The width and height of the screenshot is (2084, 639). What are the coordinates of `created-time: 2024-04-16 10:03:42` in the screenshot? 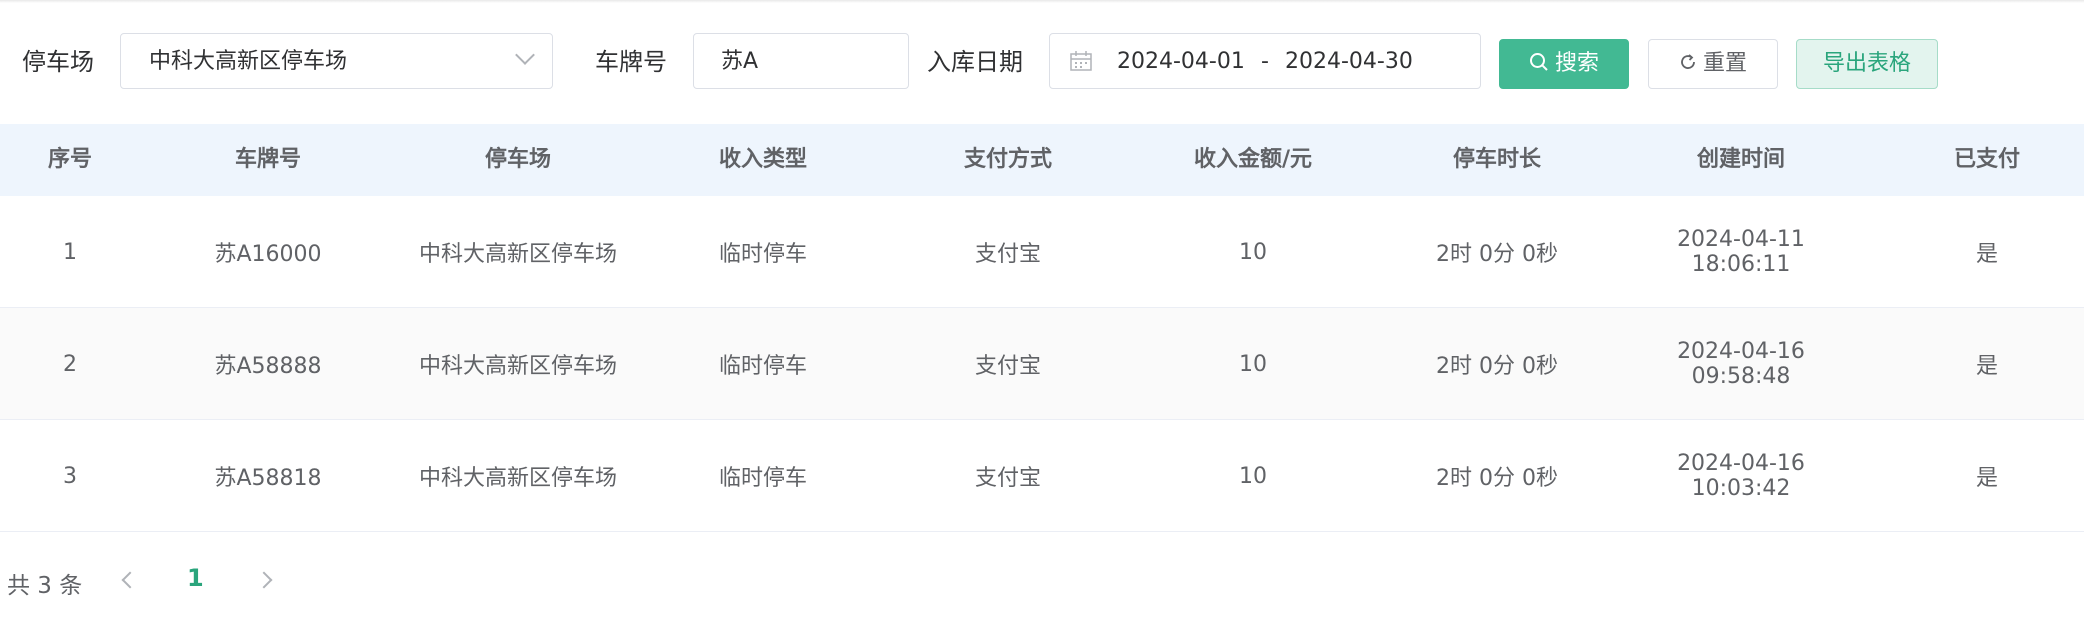 It's located at (1741, 476).